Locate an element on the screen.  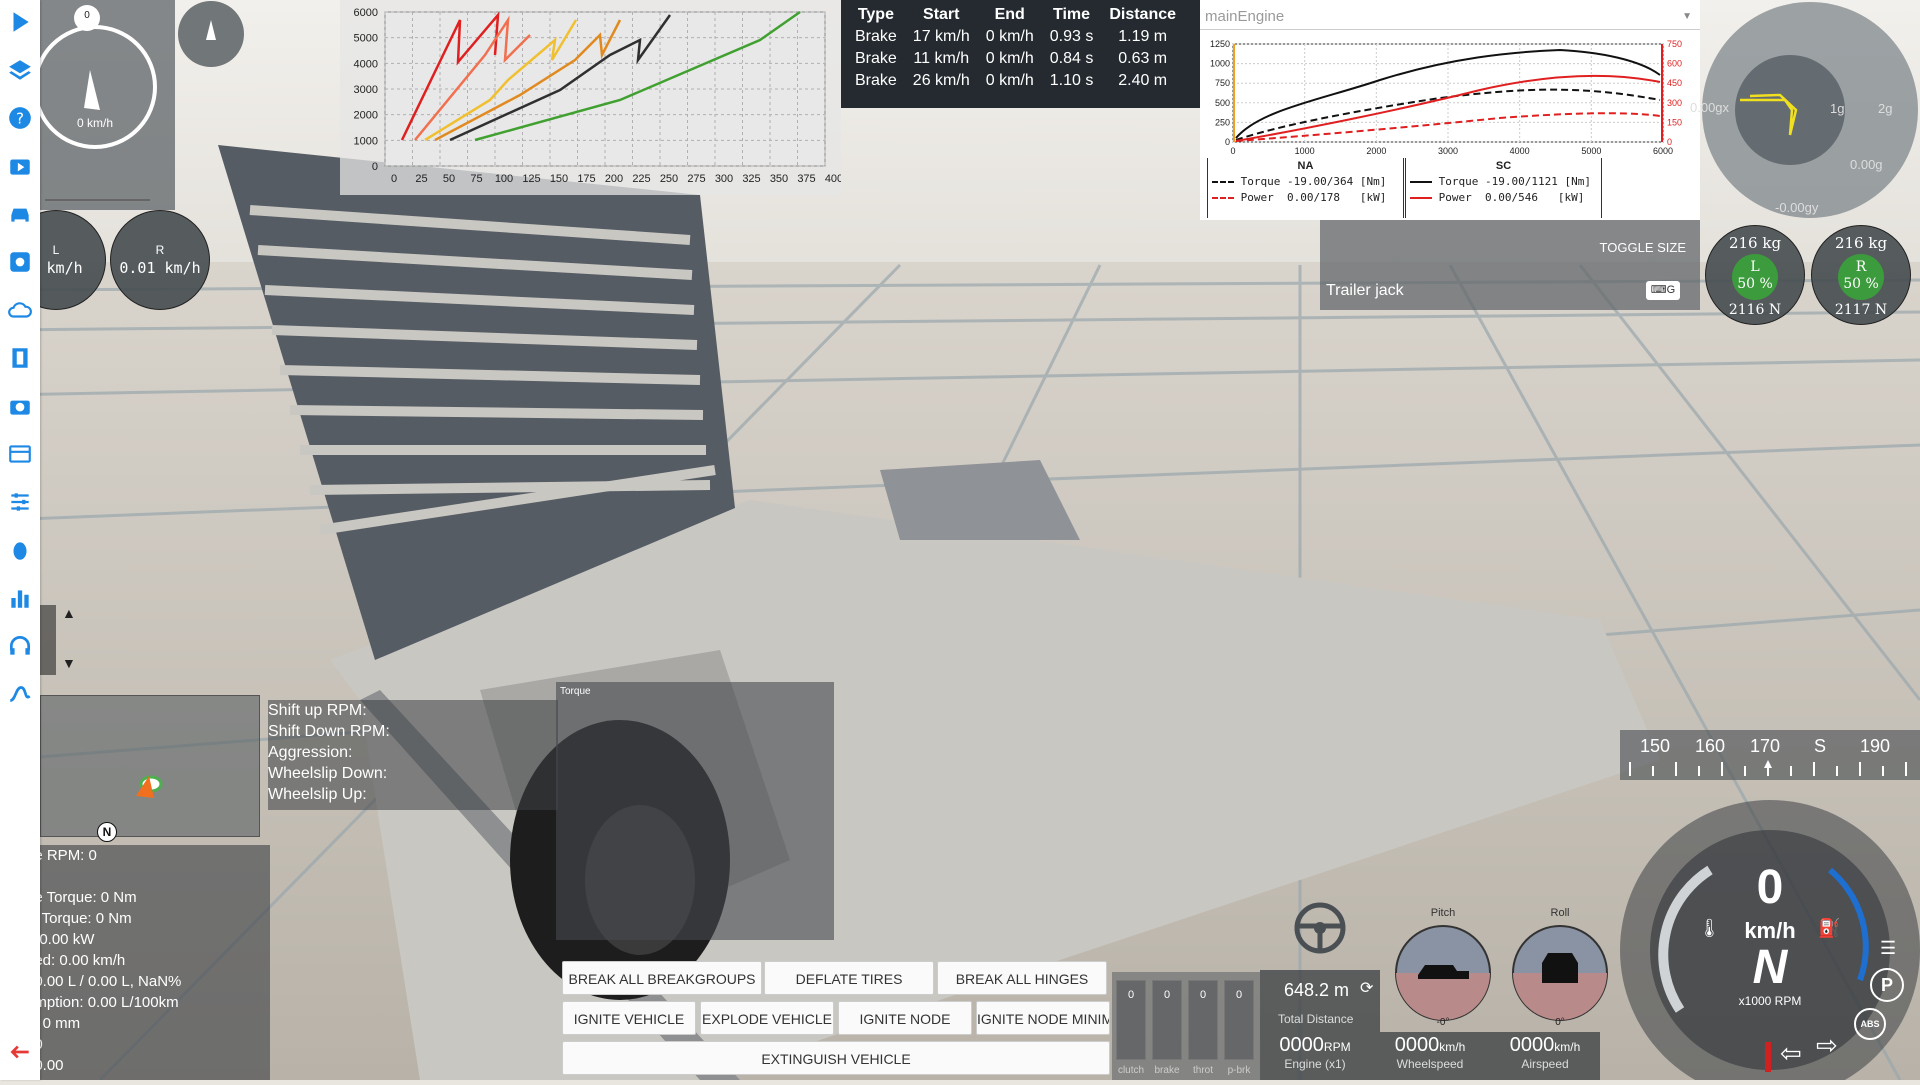
trailer-jack-hint: Trailer jack is located at coordinates (1365, 290).